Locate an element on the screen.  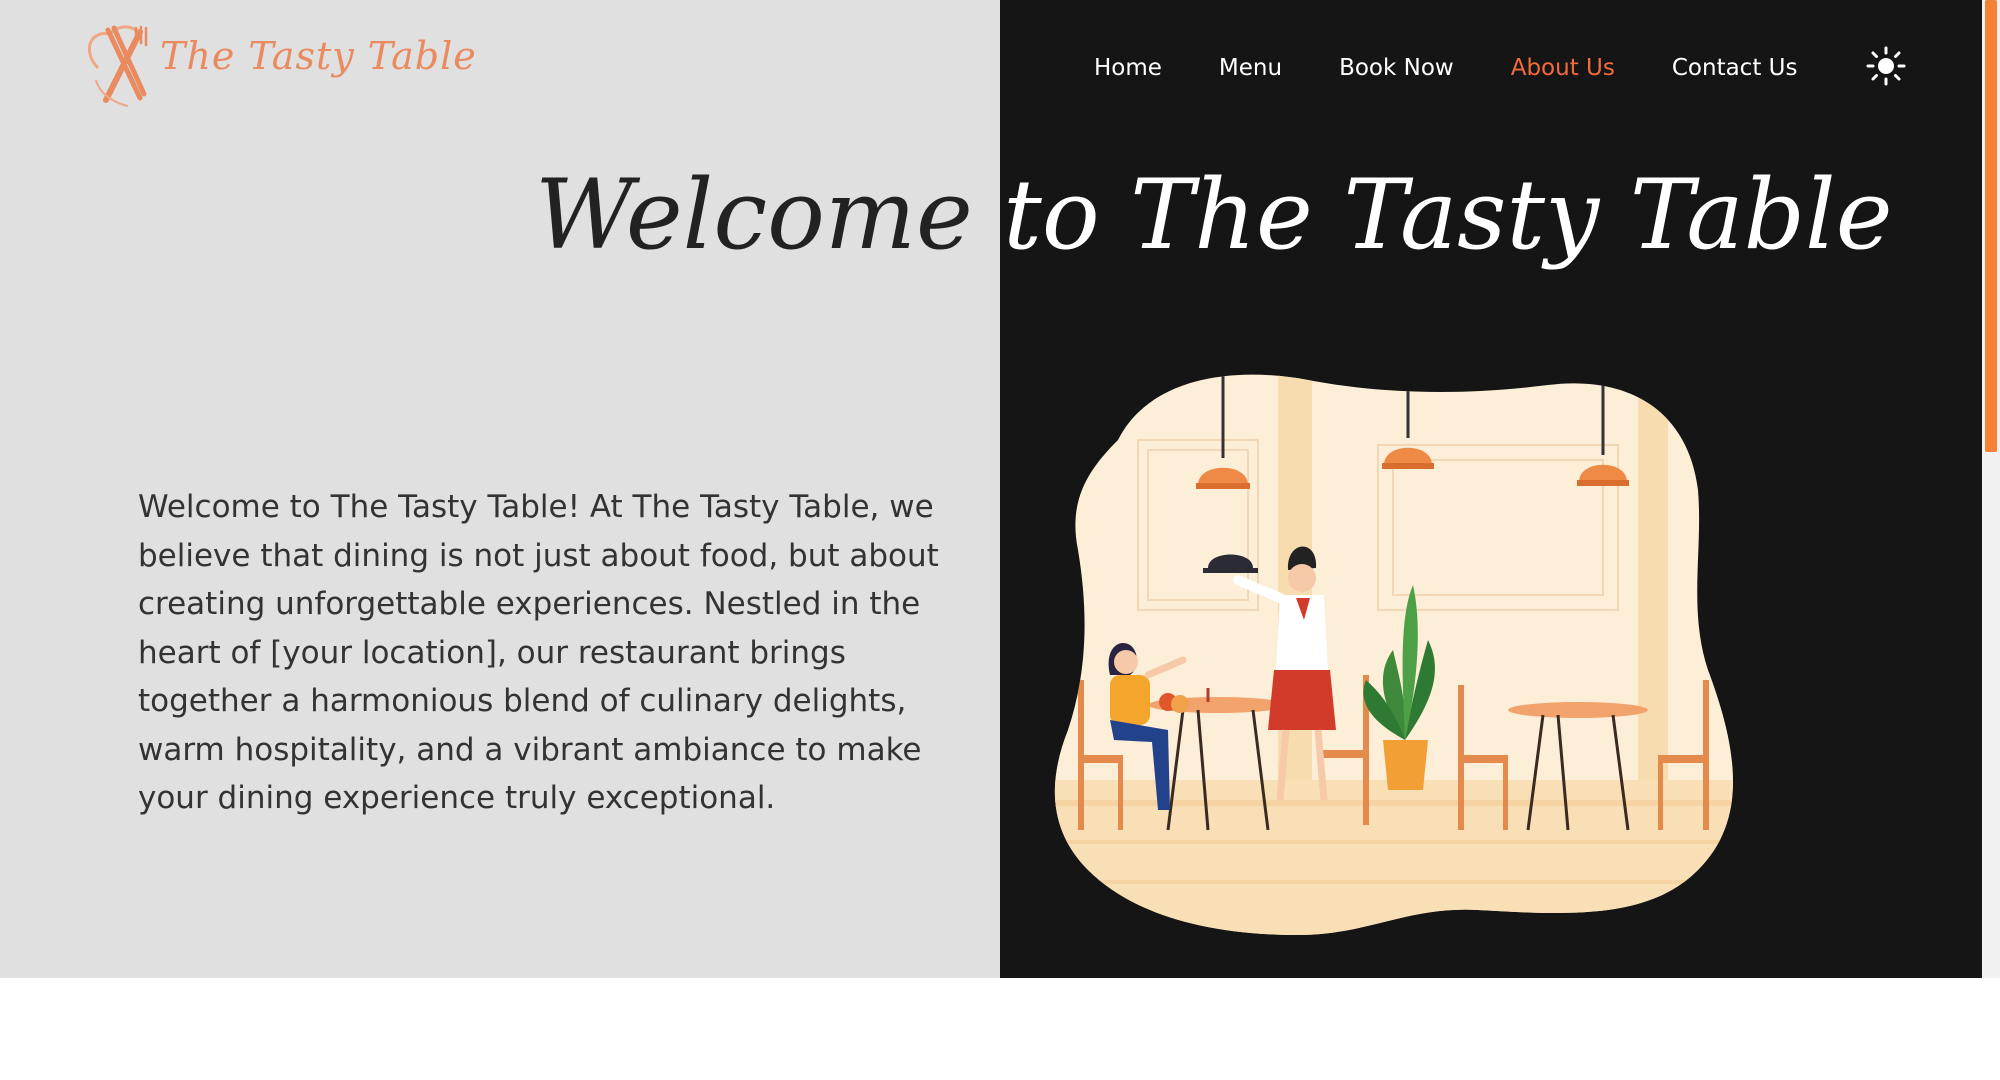
cutlery-heart-icon is located at coordinates (118, 66).